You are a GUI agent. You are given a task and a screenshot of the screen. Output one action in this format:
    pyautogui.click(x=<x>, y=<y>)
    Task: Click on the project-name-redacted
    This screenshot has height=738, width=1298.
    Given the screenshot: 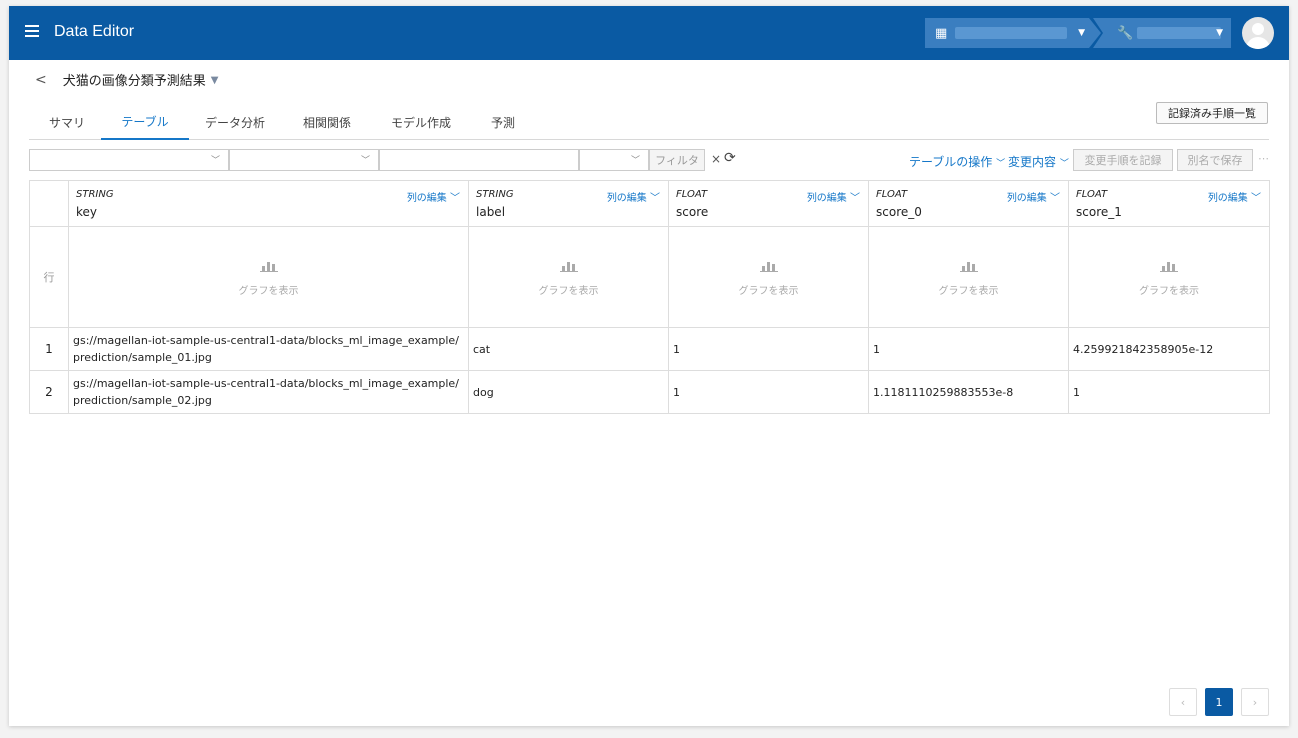 What is the action you would take?
    pyautogui.click(x=1179, y=33)
    